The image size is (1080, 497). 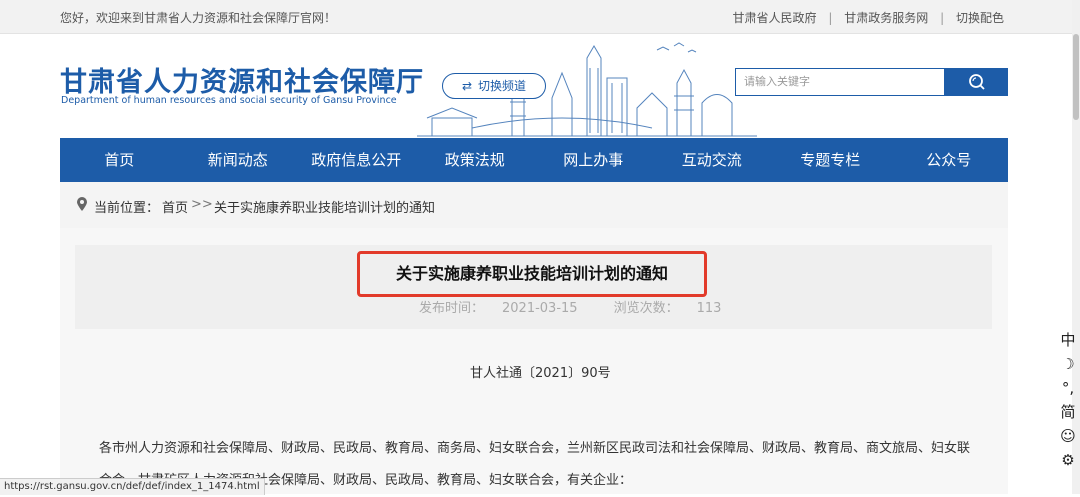 I want to click on main-nav: 首页 新闻动态 政府信息公开 政策法规 网上办事 互动交流 专题专栏 公众号, so click(x=534, y=160).